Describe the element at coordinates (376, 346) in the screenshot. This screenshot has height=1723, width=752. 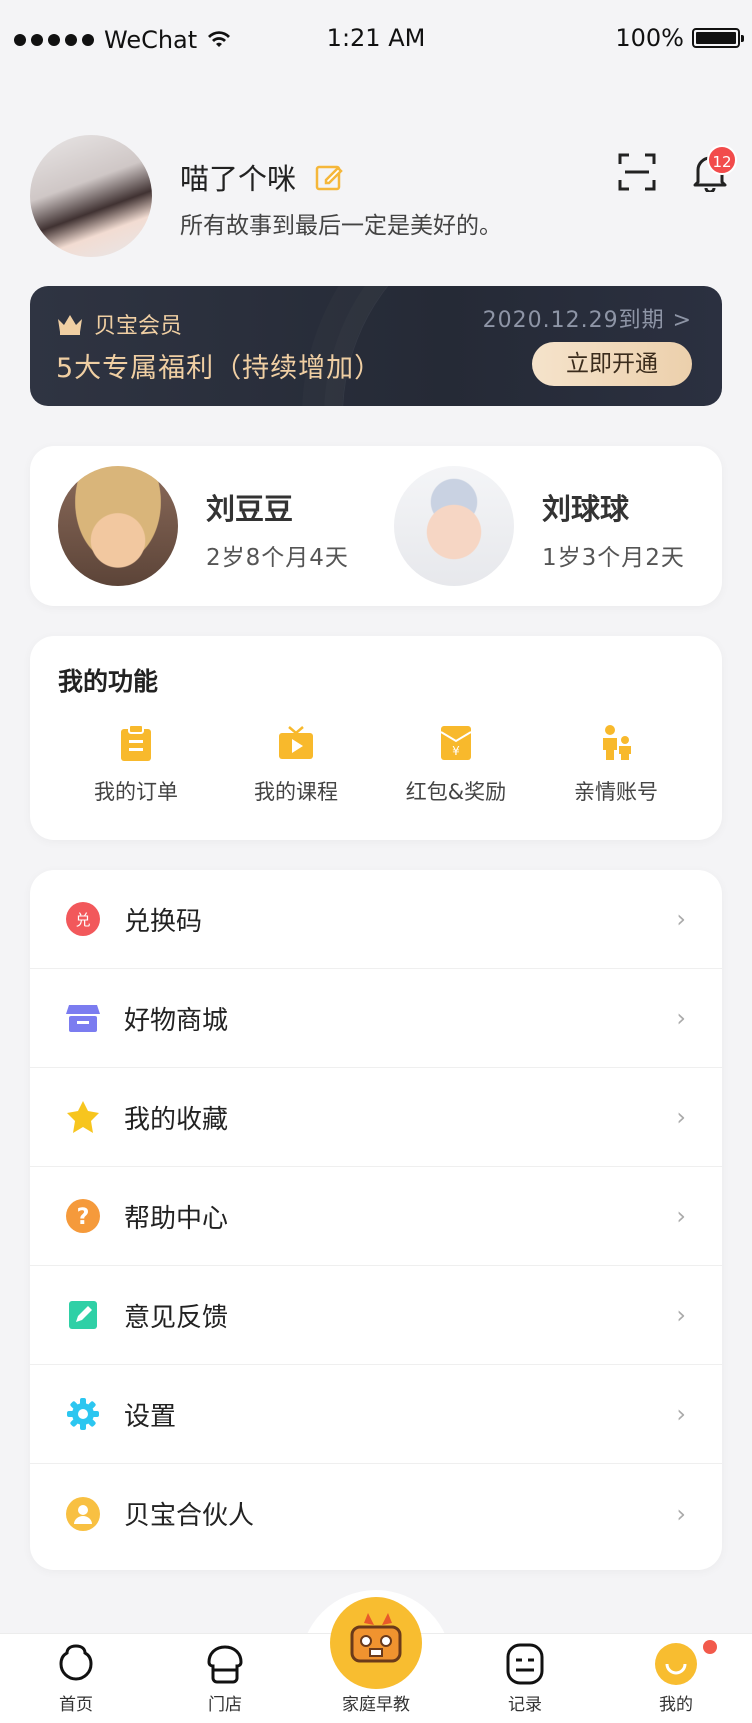
I see `vip-banner: 贝宝会员 5大专属福利（持续增加） 2020.12.29到期 > 立即开通` at that location.